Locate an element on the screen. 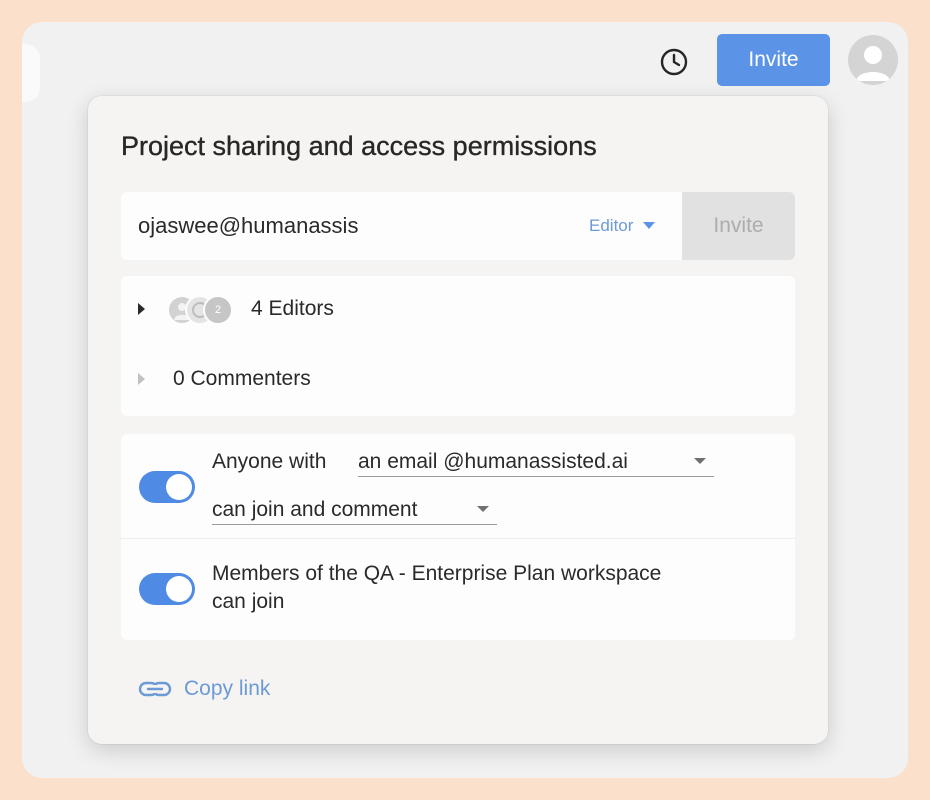 The image size is (930, 800). side-tab is located at coordinates (31, 73).